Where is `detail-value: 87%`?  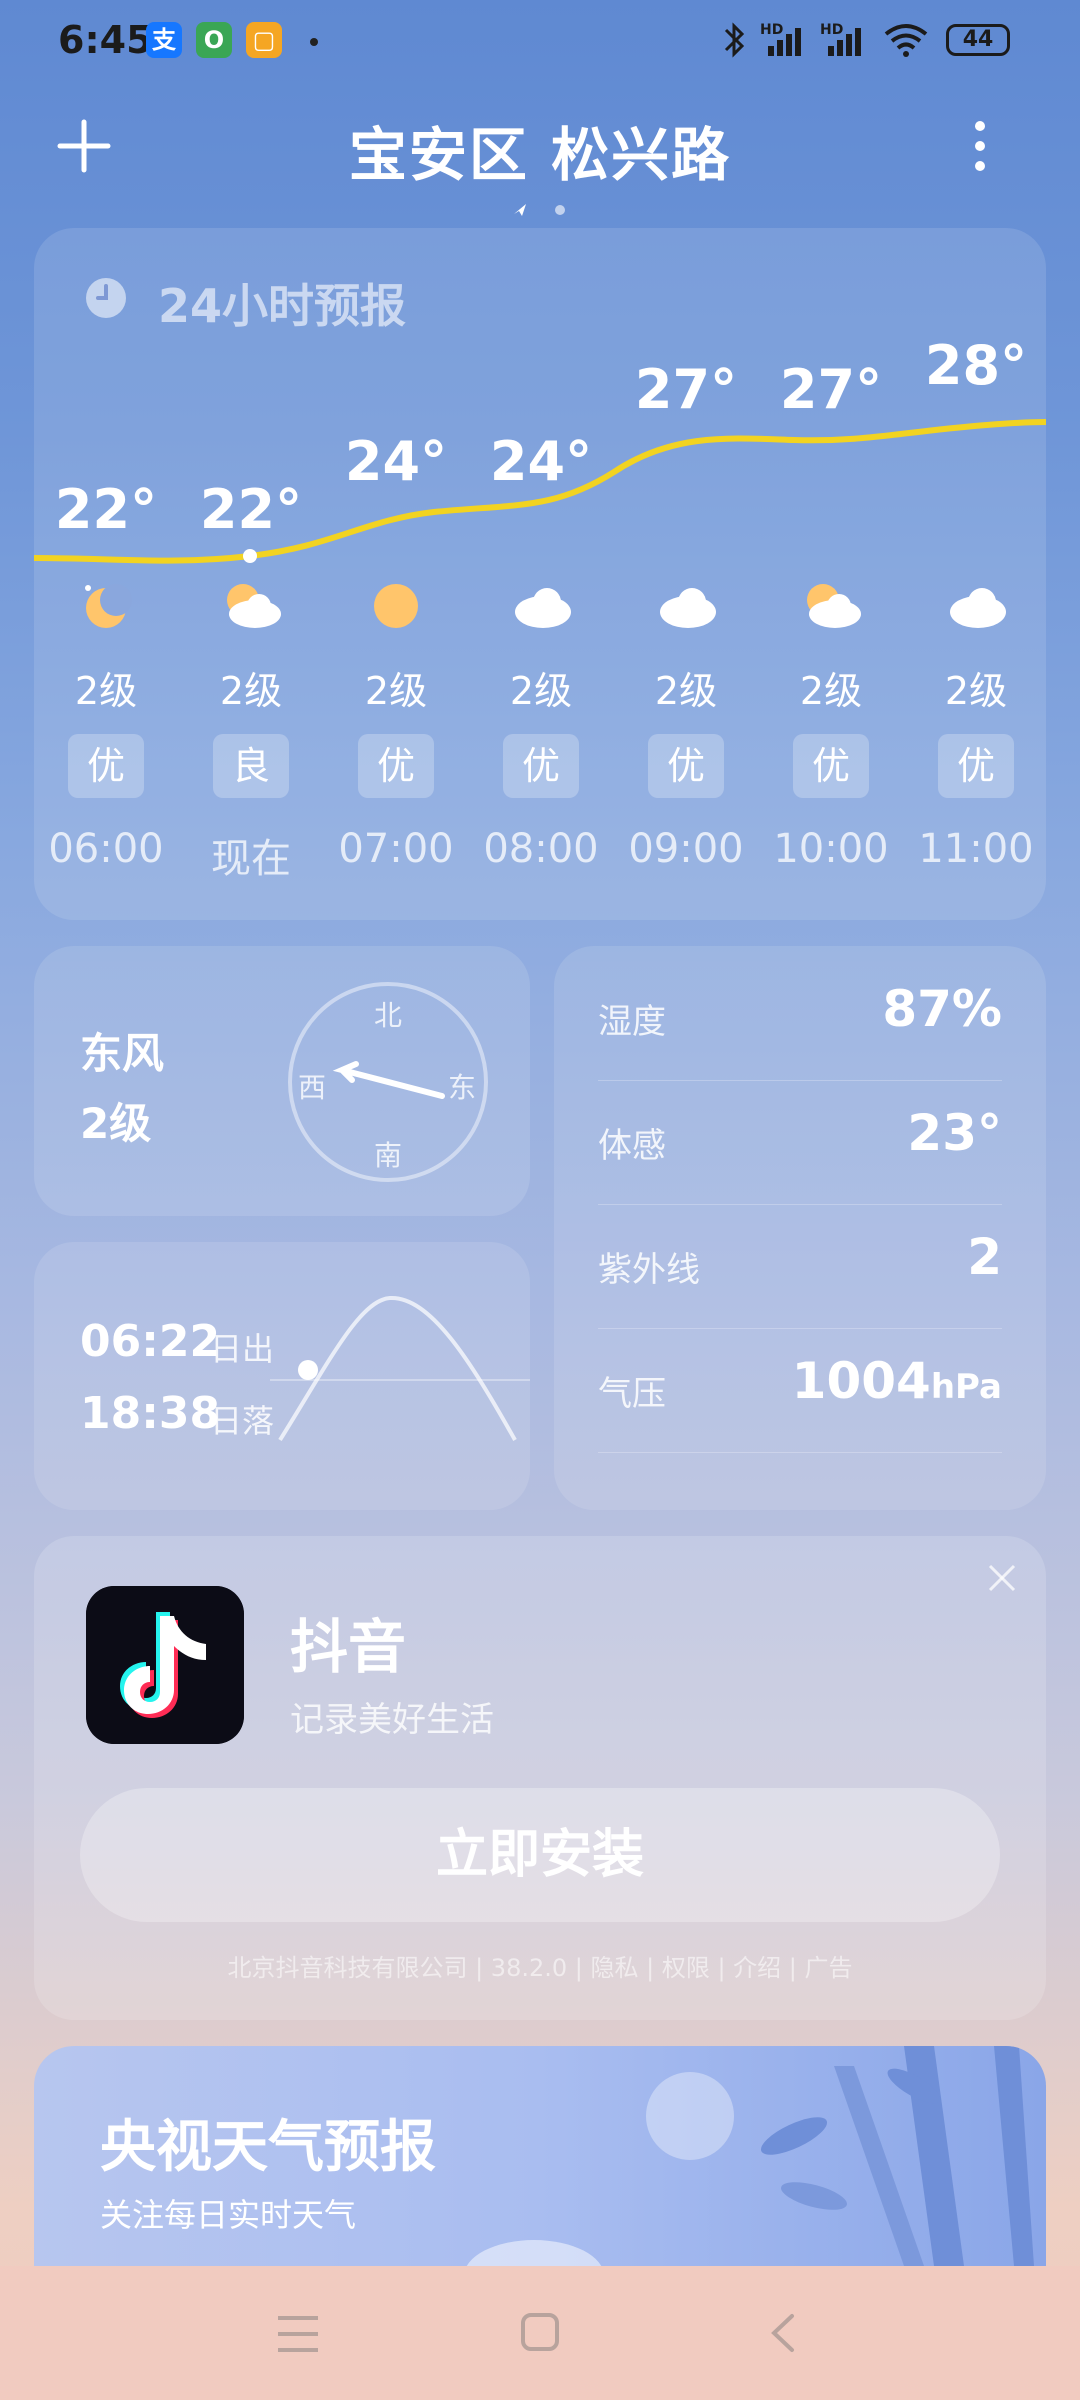
detail-value: 87% is located at coordinates (942, 1009).